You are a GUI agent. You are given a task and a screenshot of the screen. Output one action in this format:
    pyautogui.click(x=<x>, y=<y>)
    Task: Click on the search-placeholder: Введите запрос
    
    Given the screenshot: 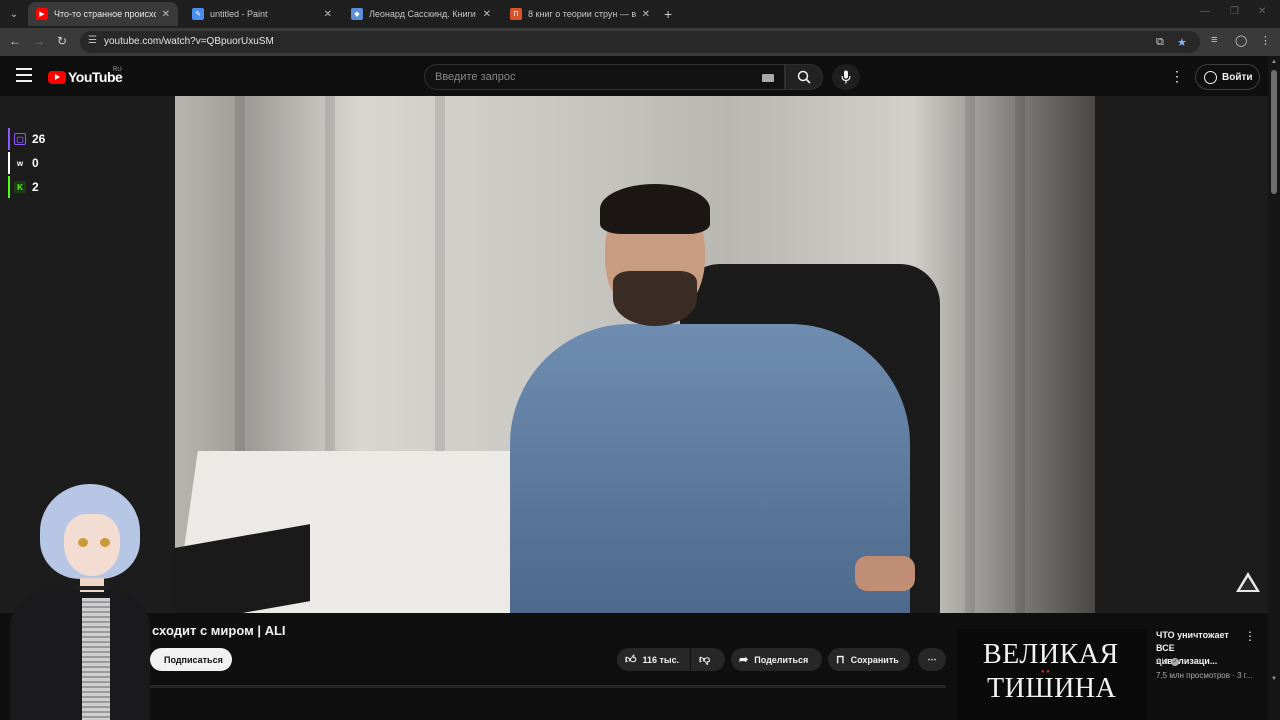 What is the action you would take?
    pyautogui.click(x=475, y=77)
    